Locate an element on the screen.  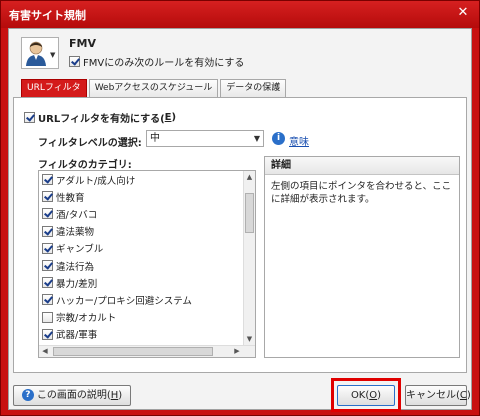
category-item: アダルト/成人向け is located at coordinates (142, 179).